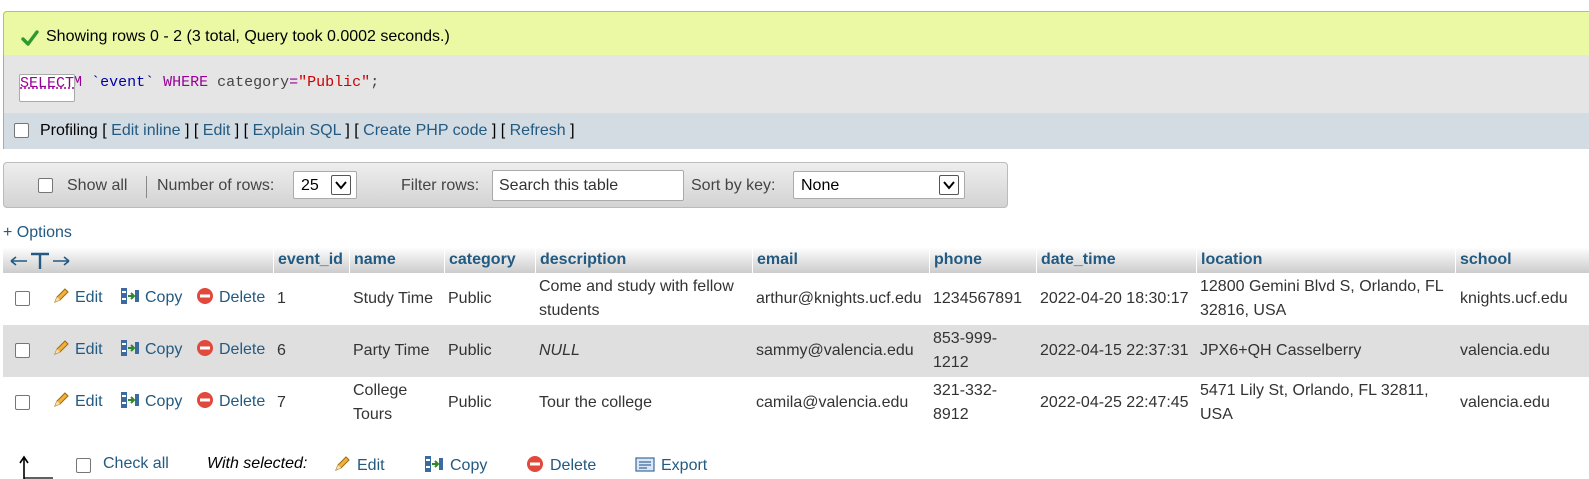 The height and width of the screenshot is (479, 1589). Describe the element at coordinates (281, 351) in the screenshot. I see `cell-event-id: 6` at that location.